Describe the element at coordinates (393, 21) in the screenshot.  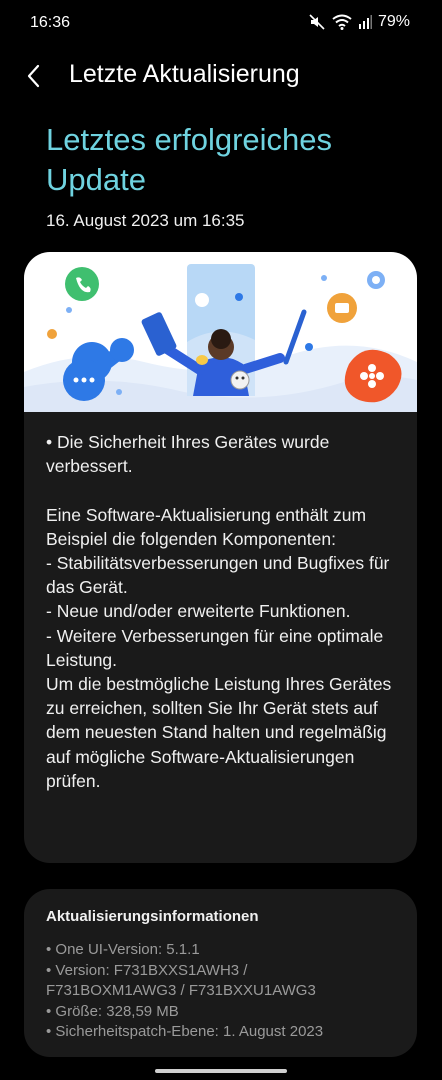
I see `battery-percentage: 79%` at that location.